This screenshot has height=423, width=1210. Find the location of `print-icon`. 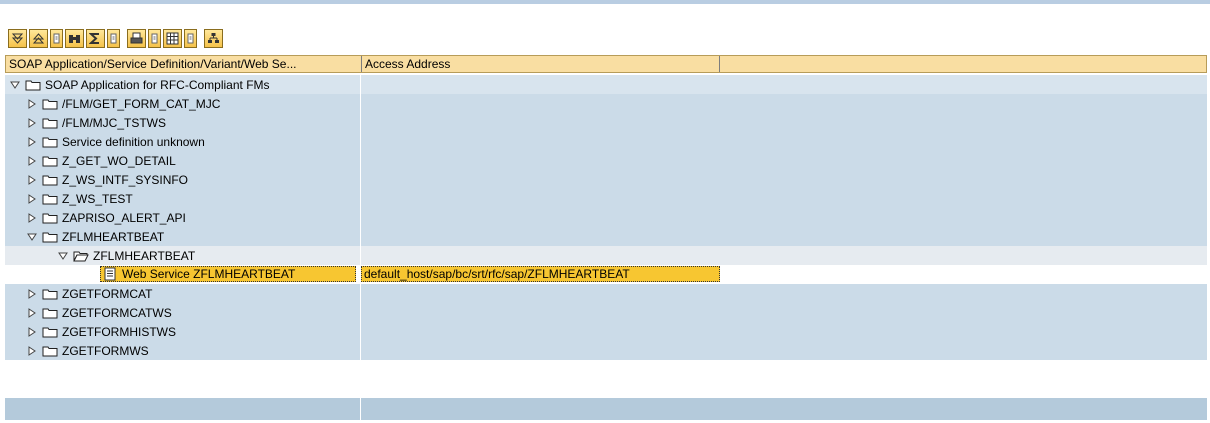

print-icon is located at coordinates (136, 37).